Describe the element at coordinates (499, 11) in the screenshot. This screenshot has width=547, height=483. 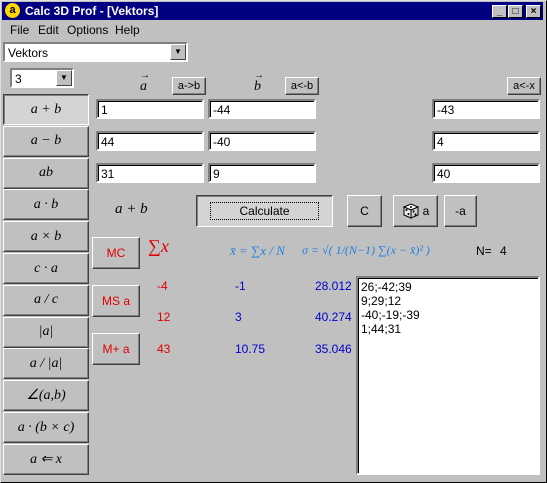
I see `minimize-button: _` at that location.